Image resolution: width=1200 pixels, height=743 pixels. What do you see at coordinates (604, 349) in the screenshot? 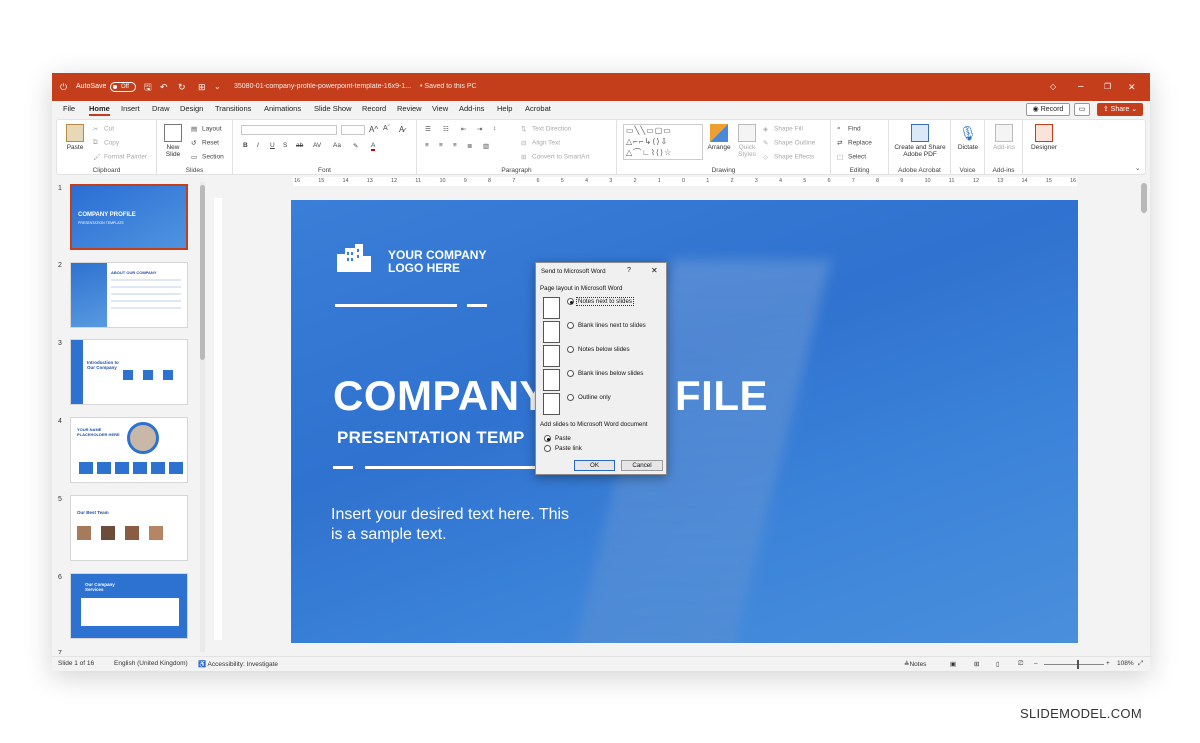
I see `option-notes-below-slides: Notes below slides` at bounding box center [604, 349].